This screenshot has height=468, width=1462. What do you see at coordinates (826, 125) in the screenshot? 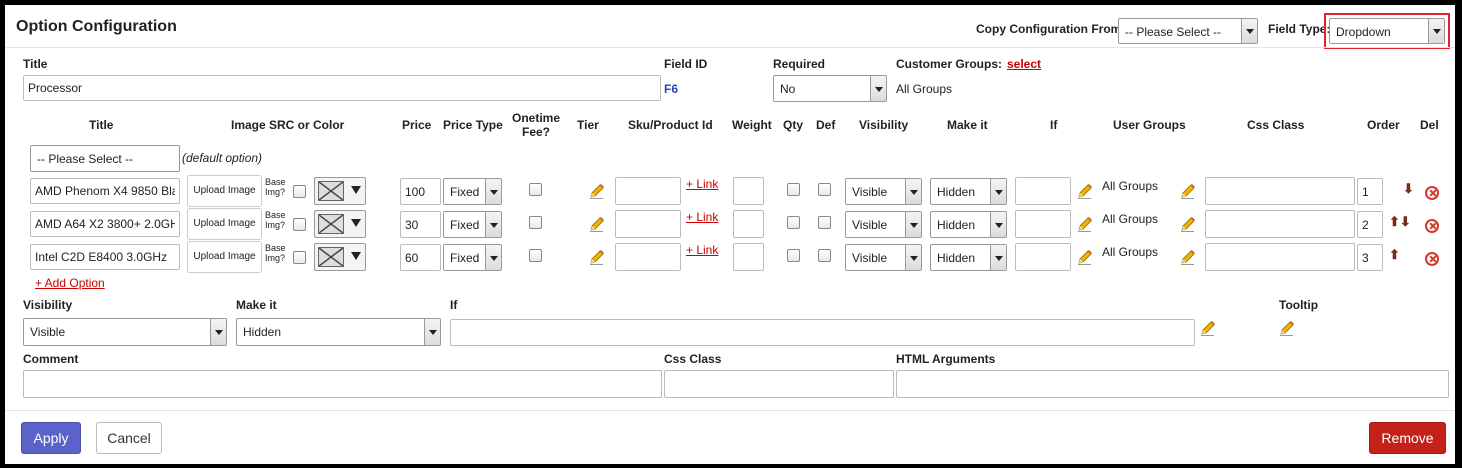
I see `col-def: Def` at bounding box center [826, 125].